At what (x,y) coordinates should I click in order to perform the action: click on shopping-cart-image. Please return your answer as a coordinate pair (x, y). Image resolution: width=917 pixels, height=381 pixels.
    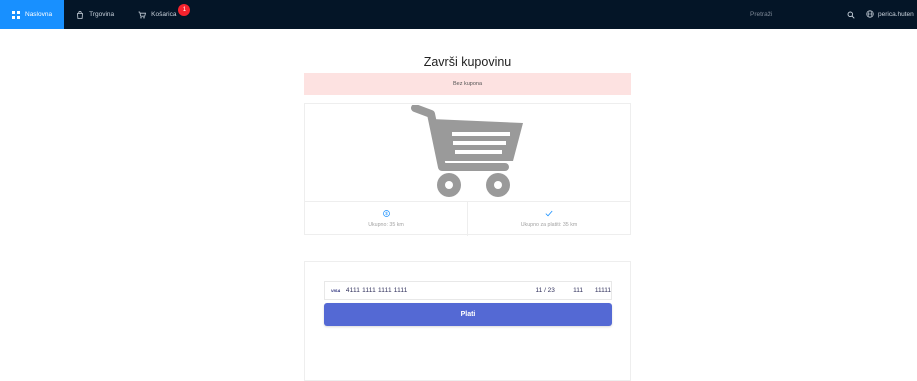
    Looking at the image, I should click on (467, 151).